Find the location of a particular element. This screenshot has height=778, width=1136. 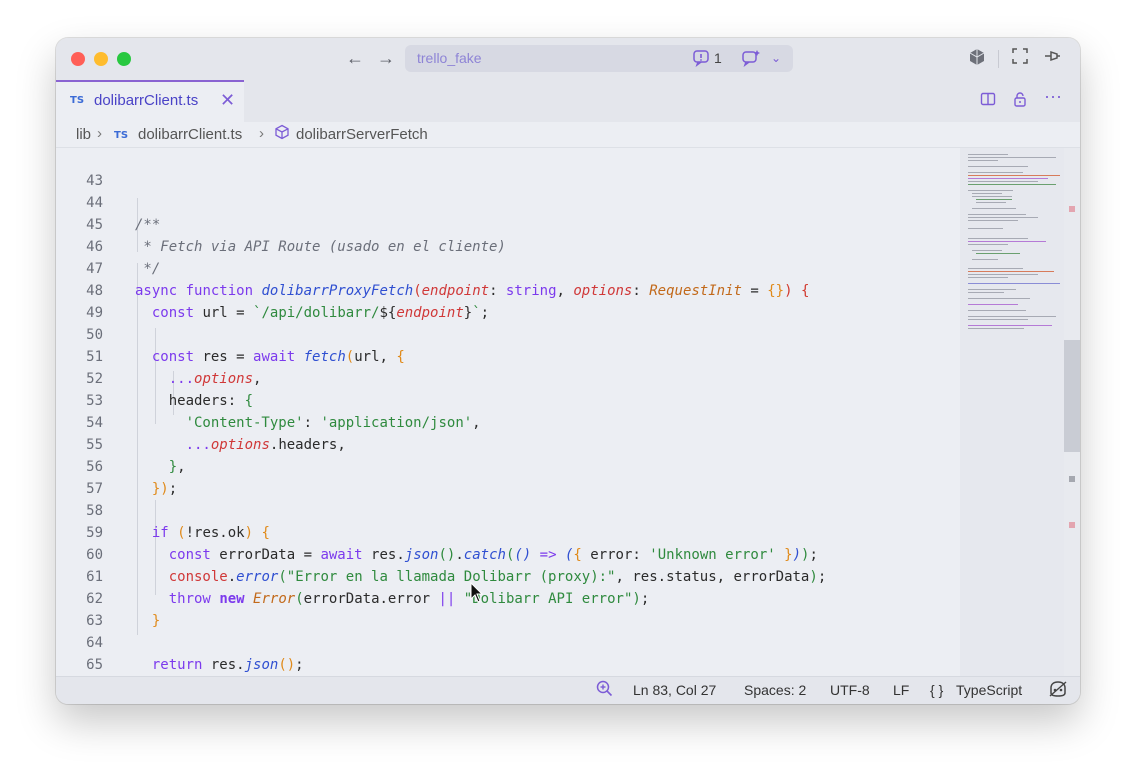

code-line-58: 58 if (!res.ok) { is located at coordinates (508, 509).